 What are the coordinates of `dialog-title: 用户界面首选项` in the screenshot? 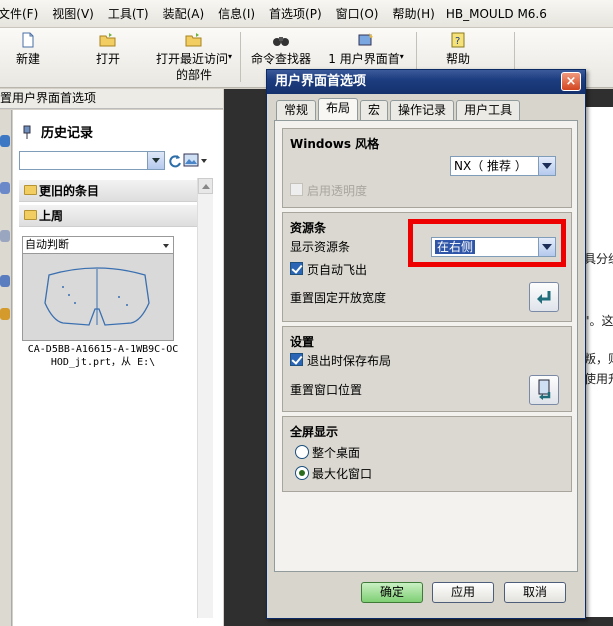 It's located at (426, 82).